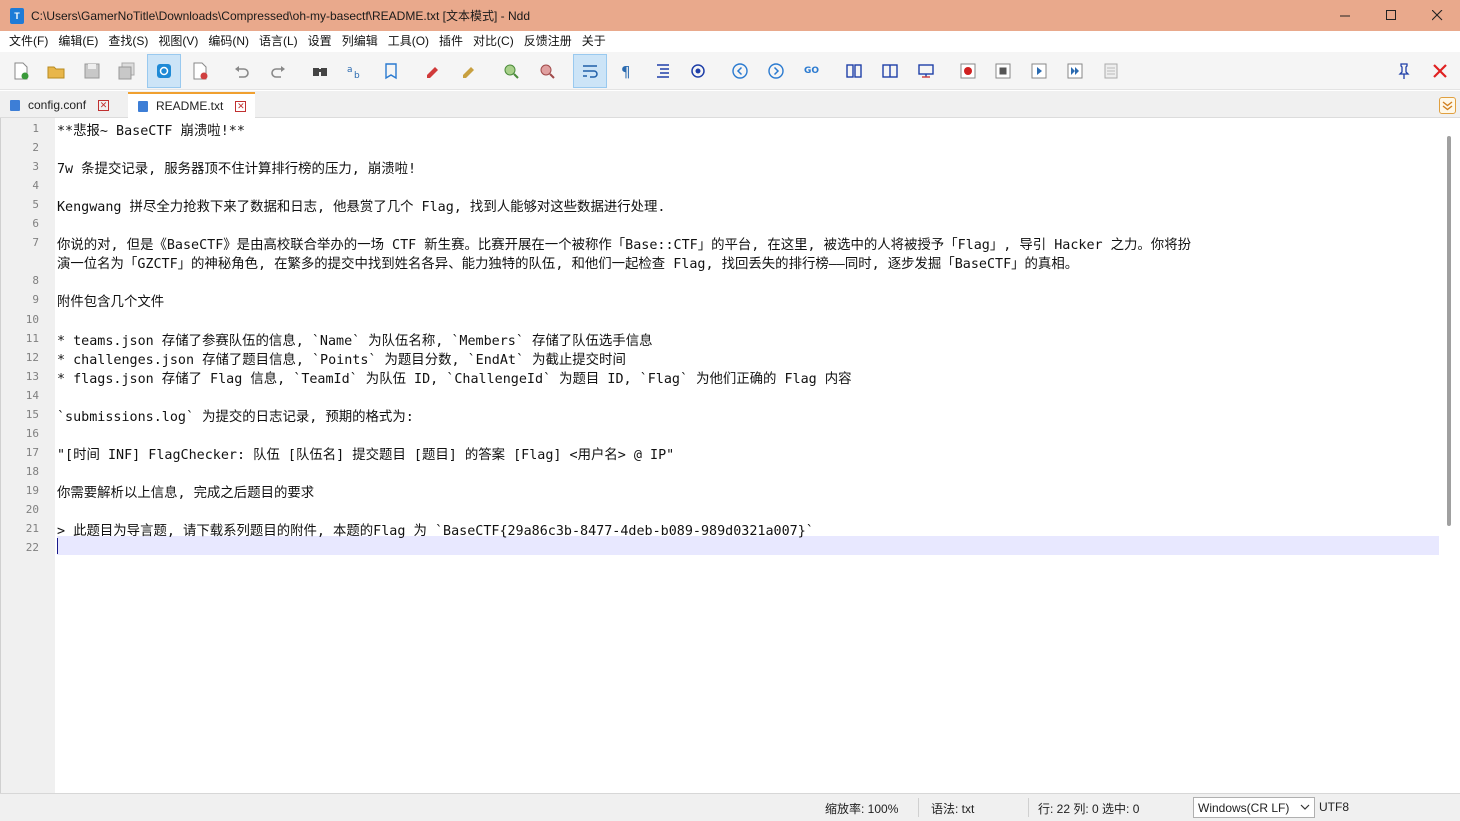  What do you see at coordinates (1039, 71) in the screenshot?
I see `play-macro-button` at bounding box center [1039, 71].